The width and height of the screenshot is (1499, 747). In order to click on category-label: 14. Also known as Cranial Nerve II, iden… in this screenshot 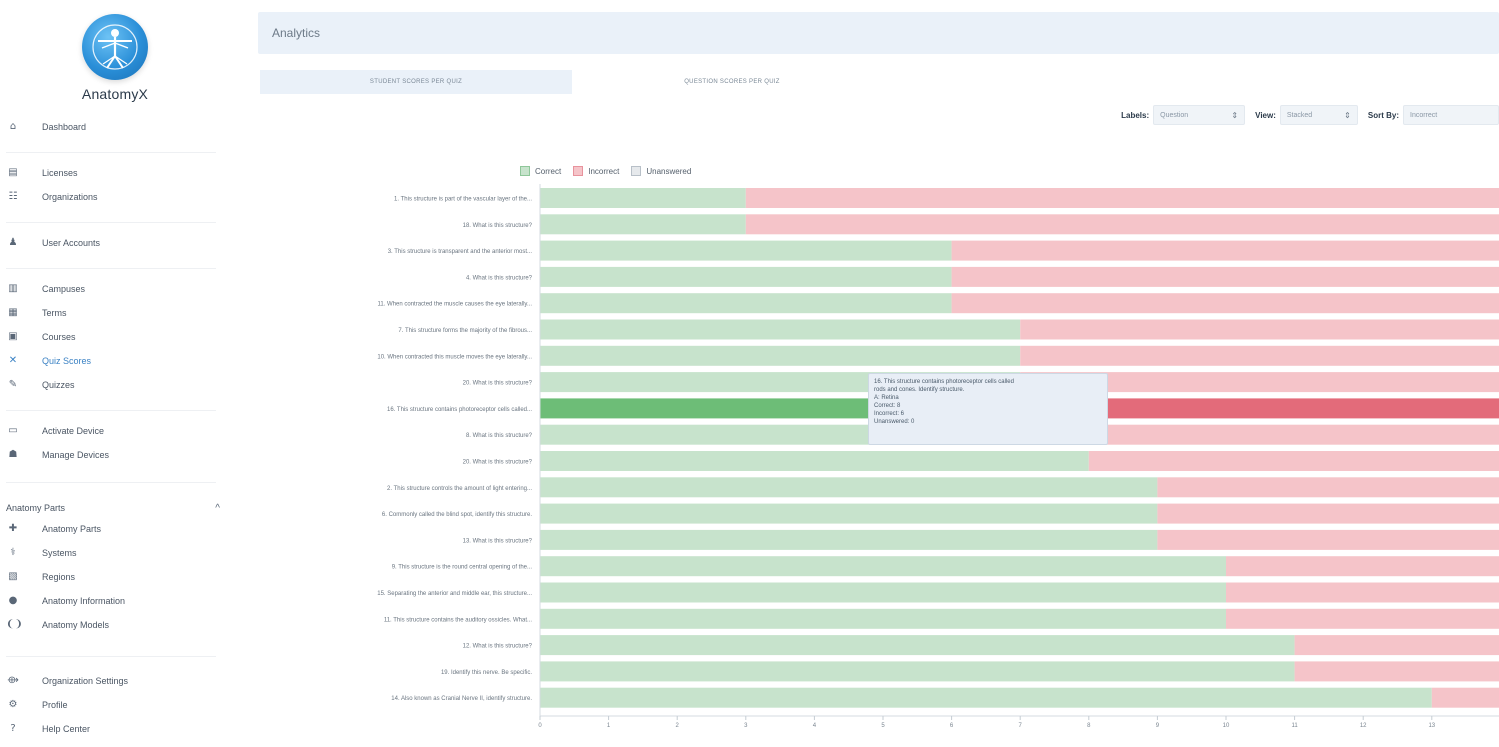, I will do `click(461, 699)`.